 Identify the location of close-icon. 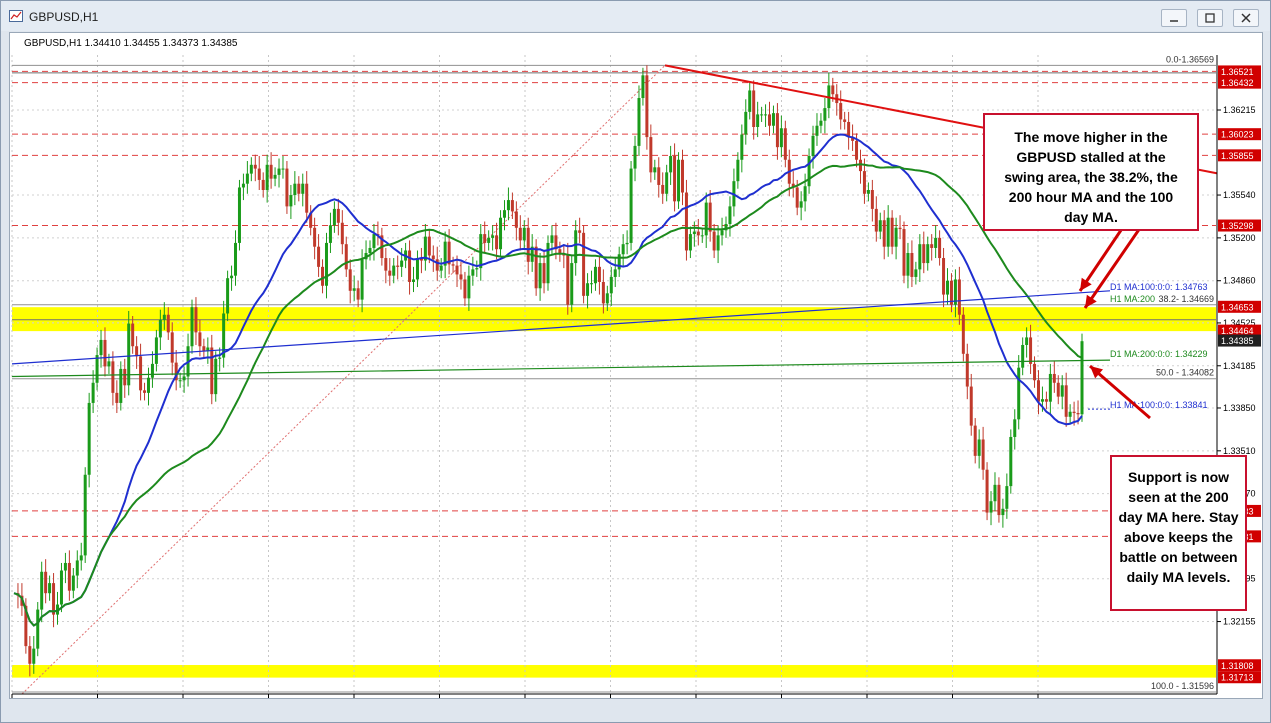
(1246, 18).